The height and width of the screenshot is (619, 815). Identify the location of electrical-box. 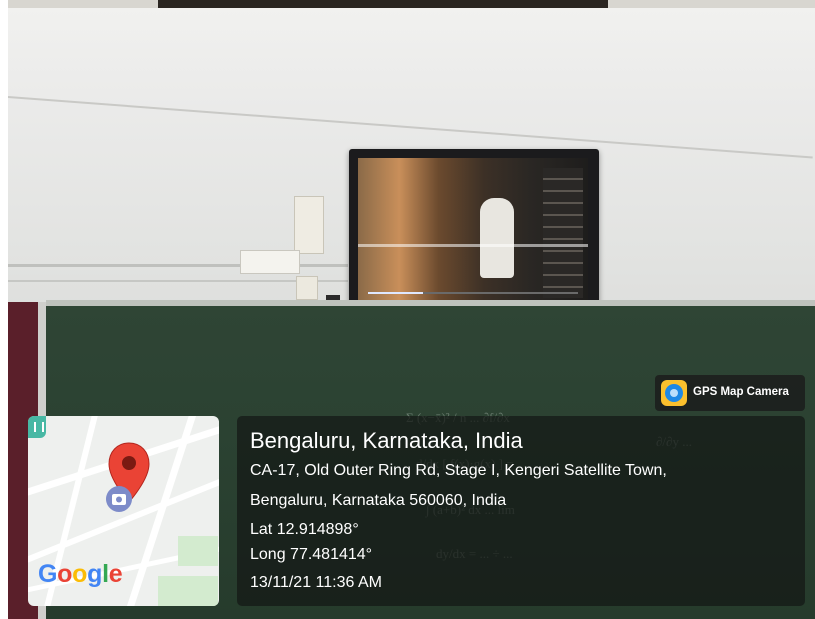
(309, 225).